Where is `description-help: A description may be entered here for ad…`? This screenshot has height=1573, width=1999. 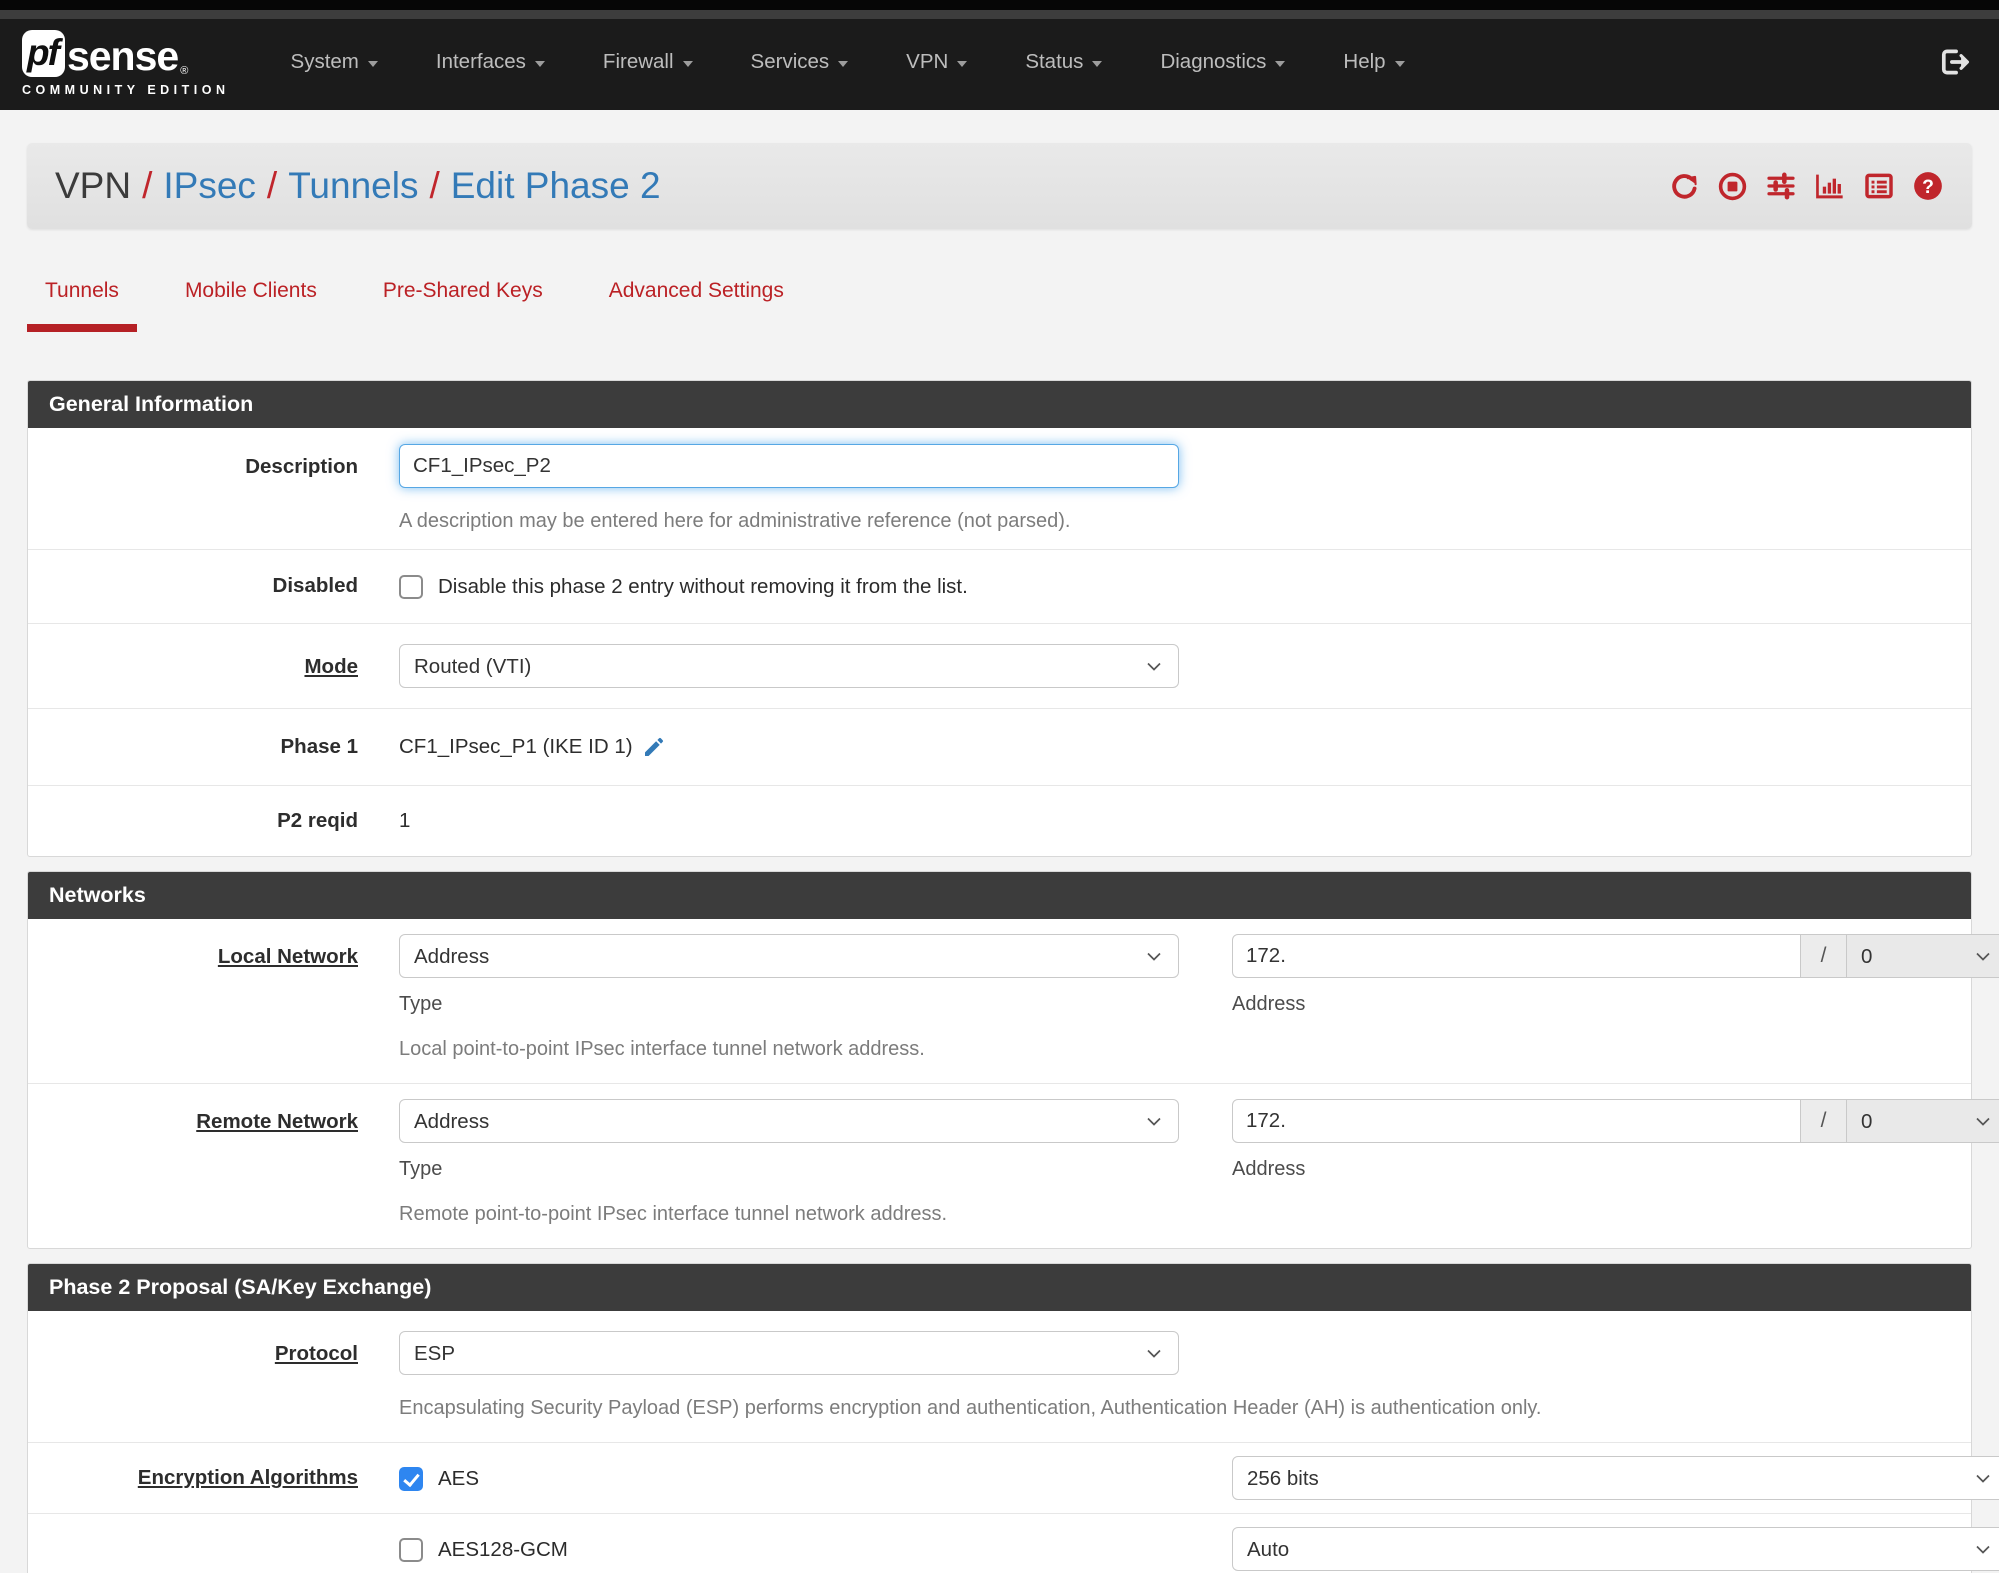
description-help: A description may be entered here for ad… is located at coordinates (735, 521).